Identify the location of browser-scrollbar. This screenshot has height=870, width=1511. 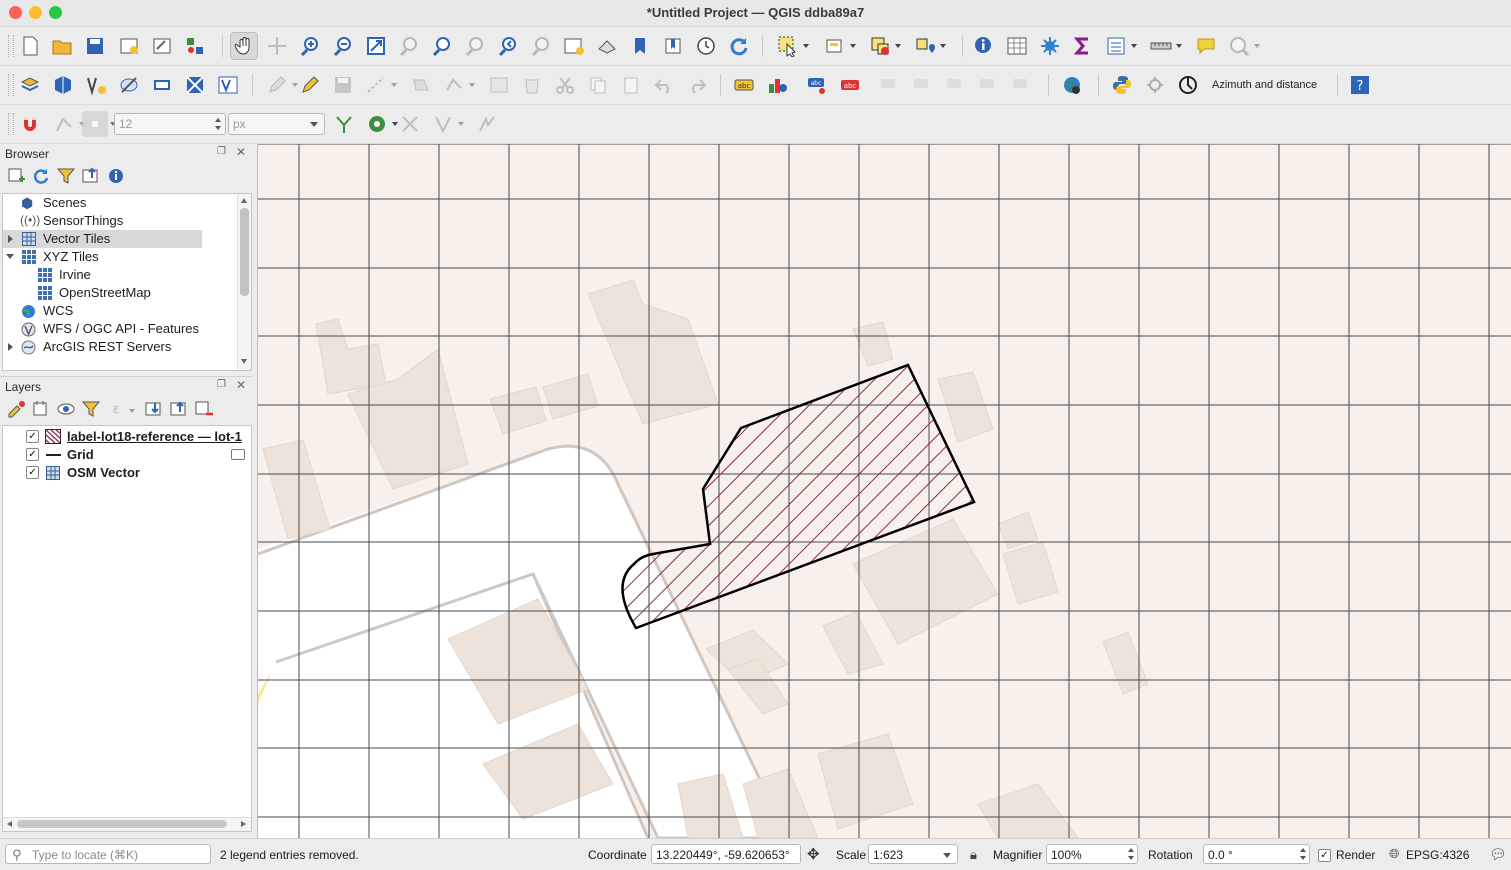
(244, 282).